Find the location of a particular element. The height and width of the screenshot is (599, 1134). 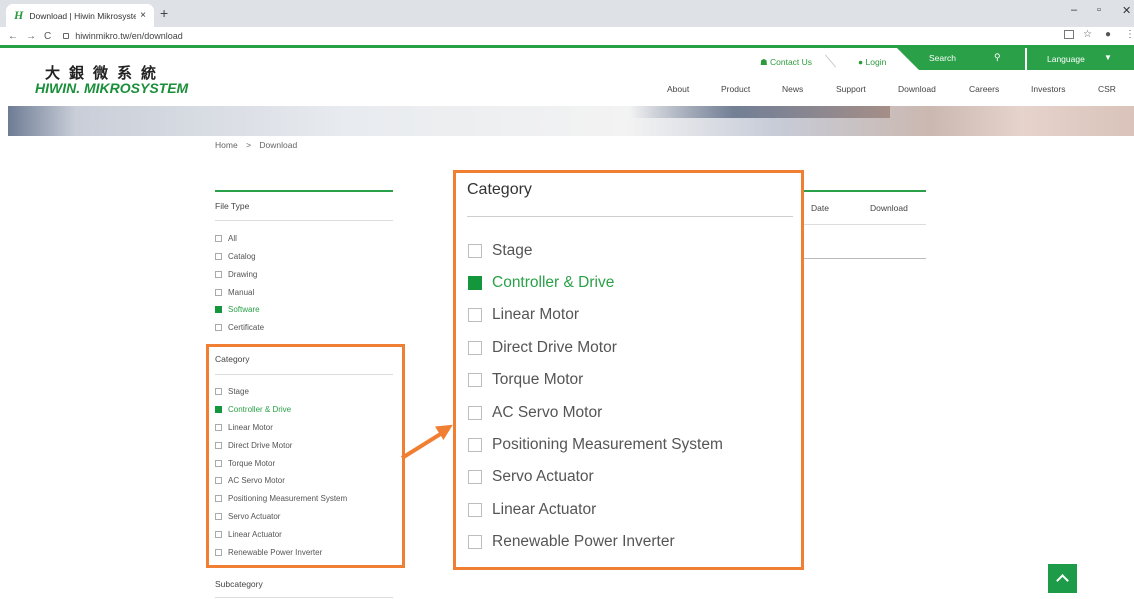

zoom-option-linear-motor: Linear Motor is located at coordinates (523, 315).